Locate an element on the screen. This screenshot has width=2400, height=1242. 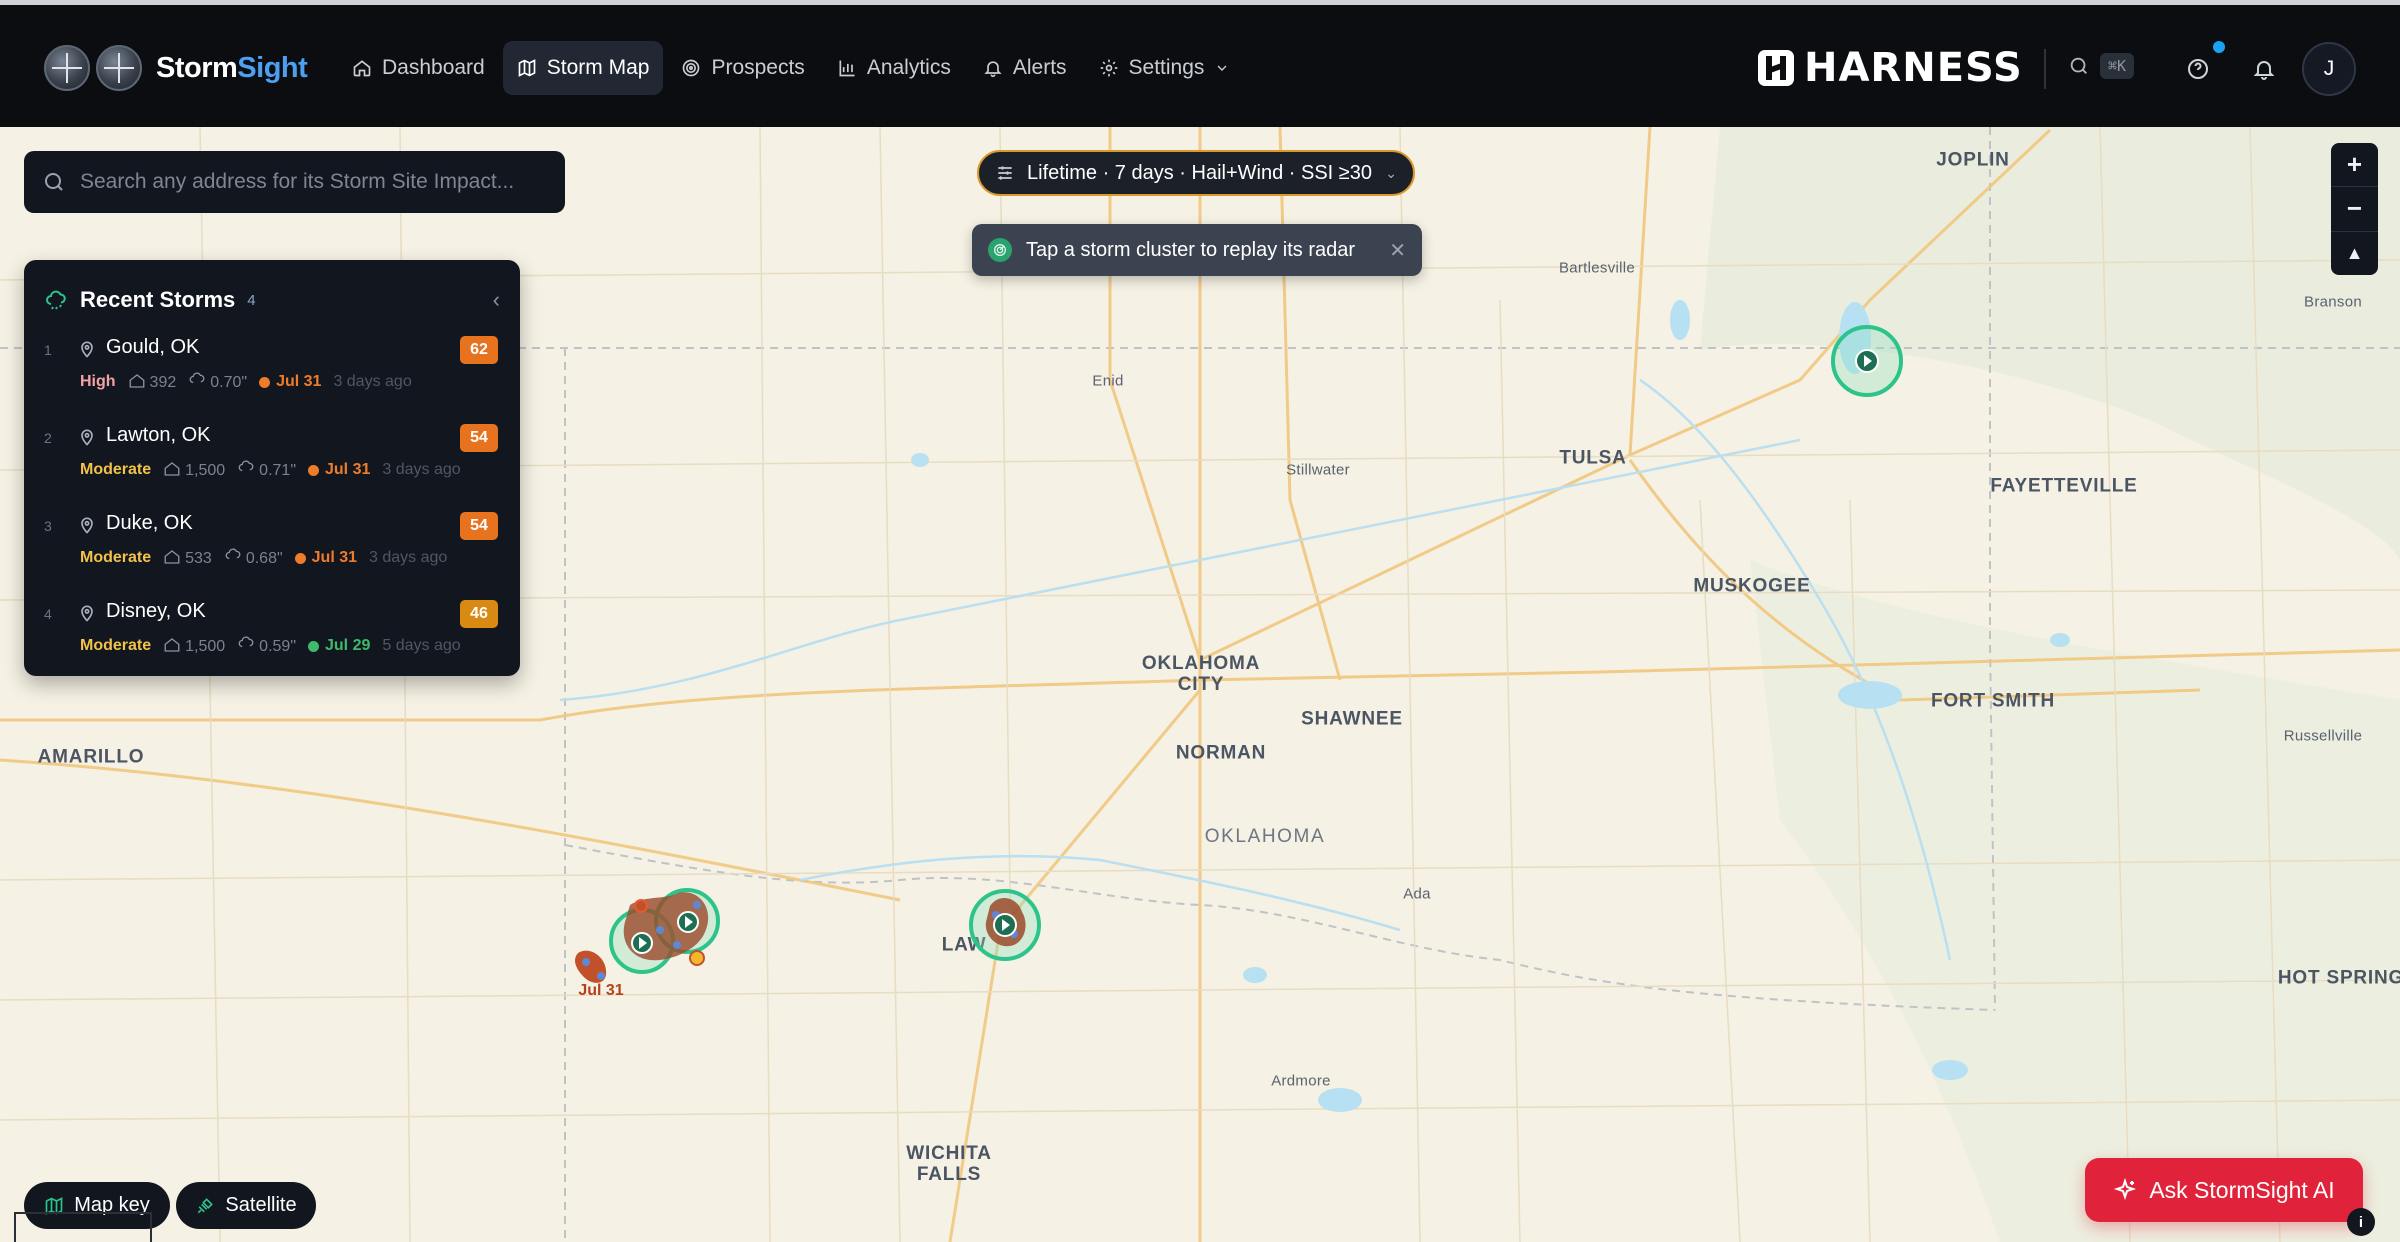
storm-rank: 2 is located at coordinates (48, 438).